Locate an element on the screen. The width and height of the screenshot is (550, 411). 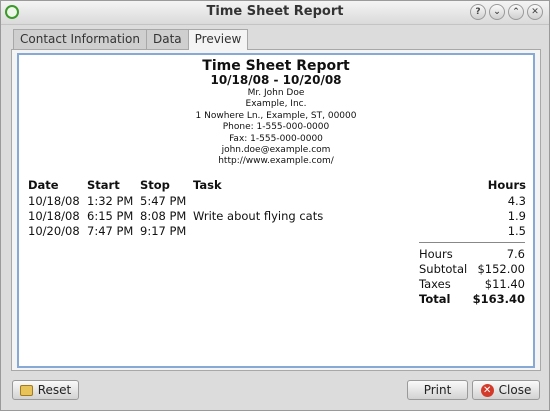
tab-bar: Contact Information Data Preview is located at coordinates (131, 39).